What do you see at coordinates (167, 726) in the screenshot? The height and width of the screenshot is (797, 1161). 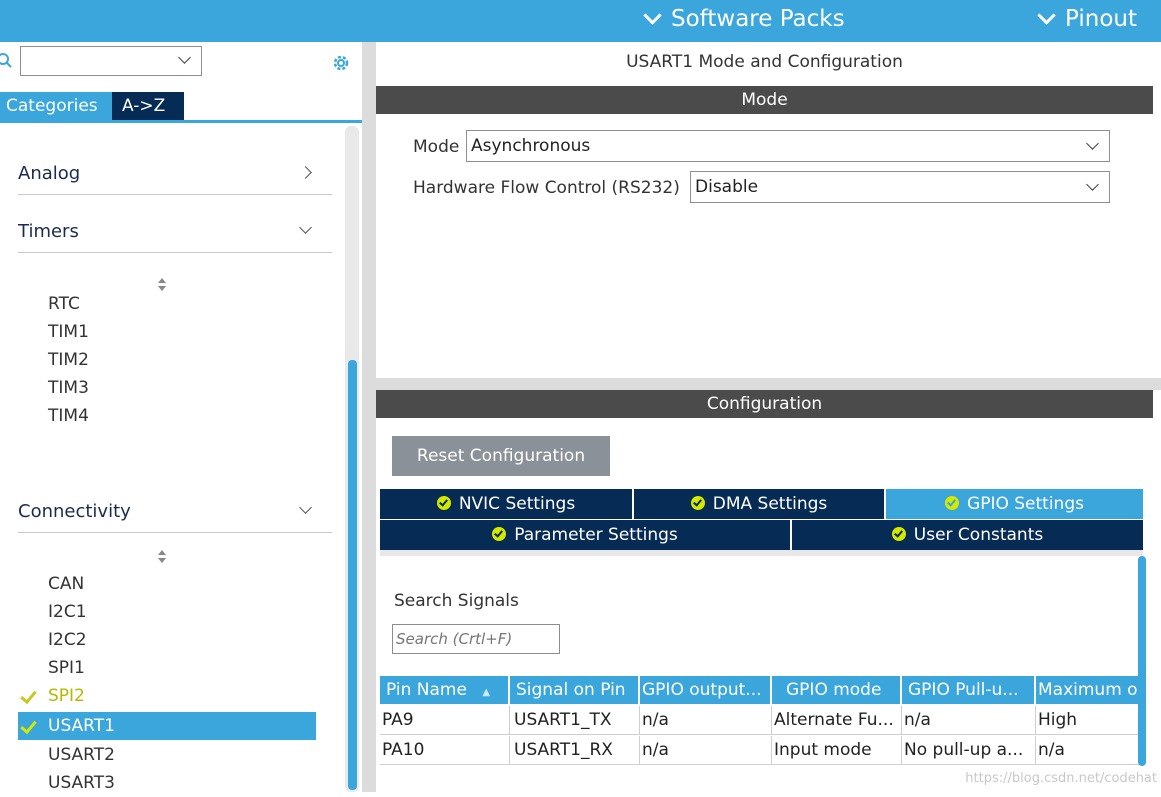 I see `connectivity-item-usart1: USART1` at bounding box center [167, 726].